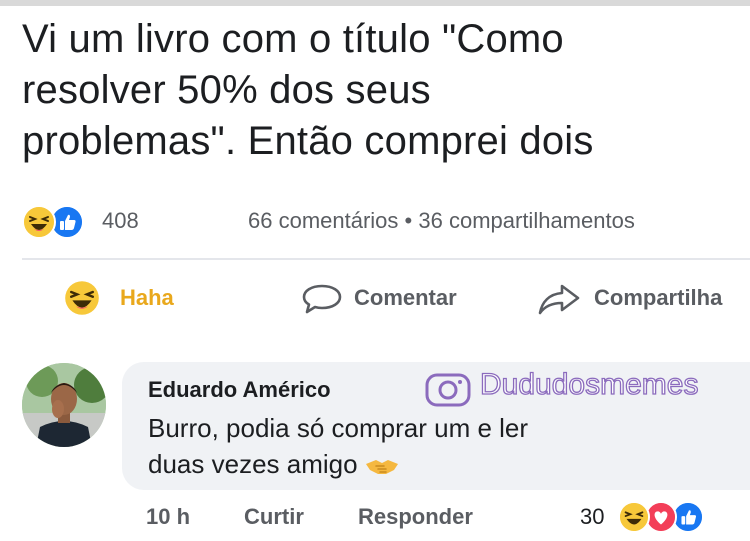 This screenshot has width=750, height=541. Describe the element at coordinates (338, 428) in the screenshot. I see `comment-text-line: Burro, podia só comprar um e ler` at that location.